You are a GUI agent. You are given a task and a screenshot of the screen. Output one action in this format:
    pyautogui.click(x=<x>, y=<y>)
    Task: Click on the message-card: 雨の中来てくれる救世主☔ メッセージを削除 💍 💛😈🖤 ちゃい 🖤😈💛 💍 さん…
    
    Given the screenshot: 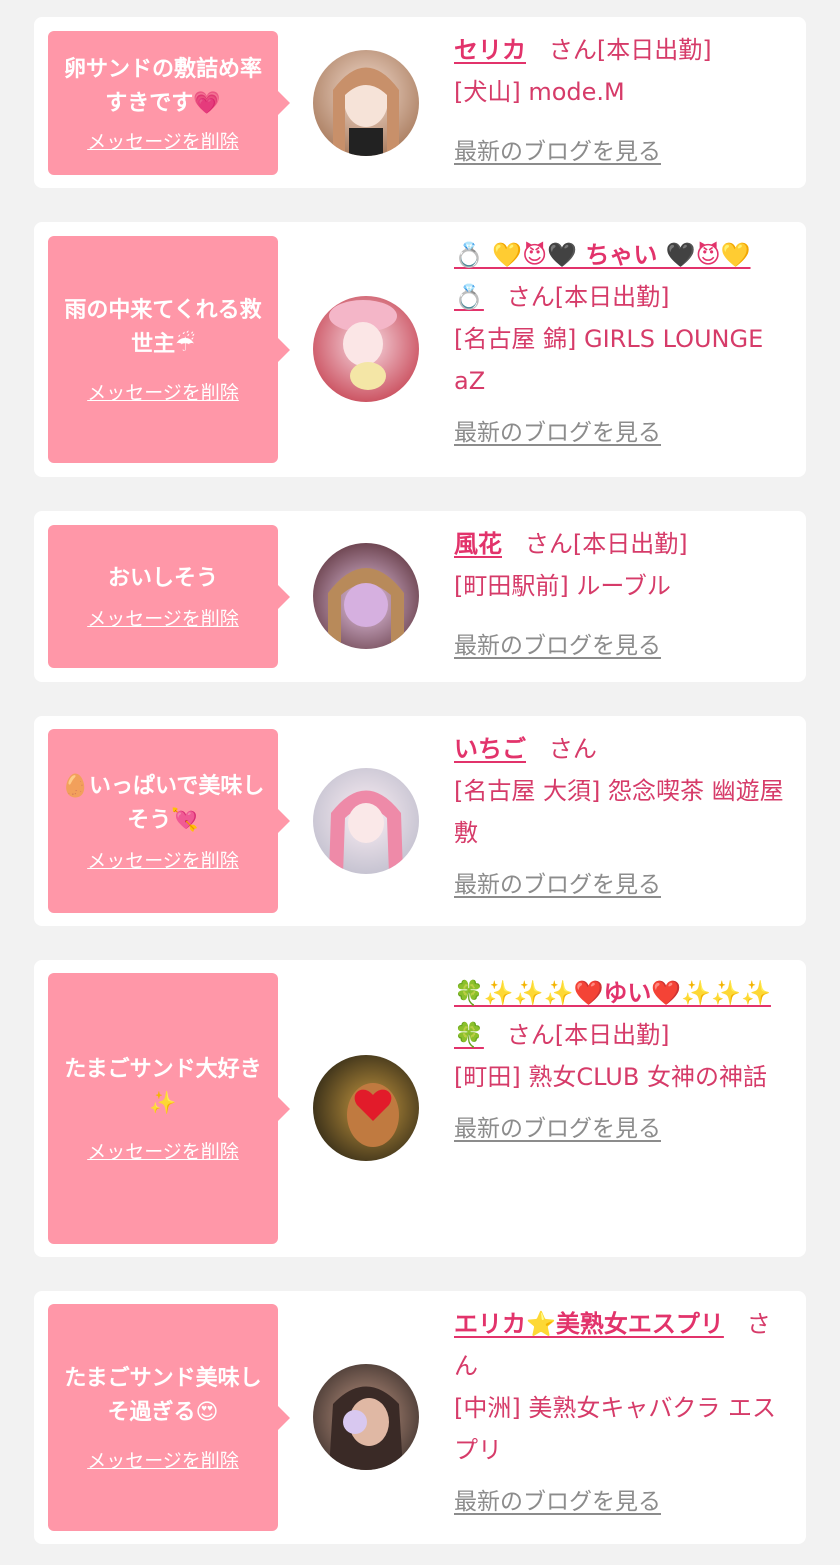 What is the action you would take?
    pyautogui.click(x=420, y=349)
    